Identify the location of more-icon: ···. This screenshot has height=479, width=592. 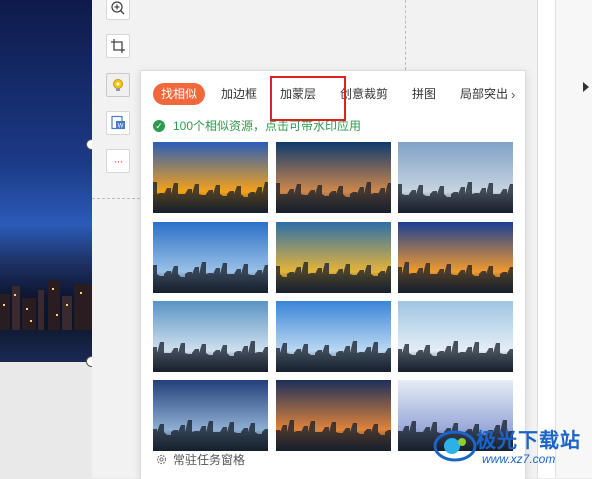
(118, 161).